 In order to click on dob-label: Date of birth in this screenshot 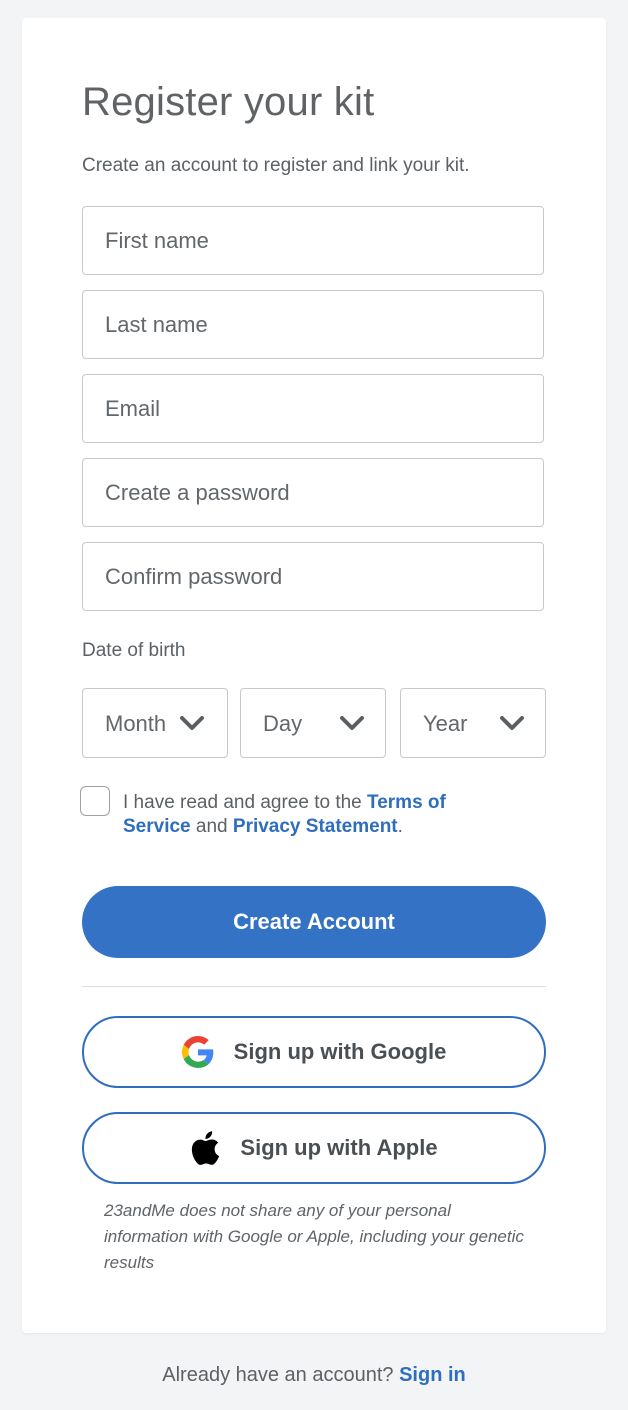, I will do `click(134, 650)`.